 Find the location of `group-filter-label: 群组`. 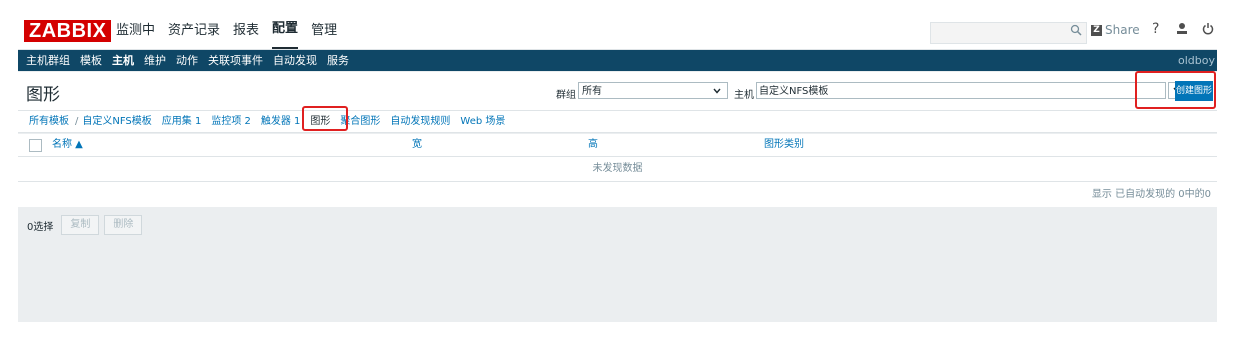

group-filter-label: 群组 is located at coordinates (566, 95).